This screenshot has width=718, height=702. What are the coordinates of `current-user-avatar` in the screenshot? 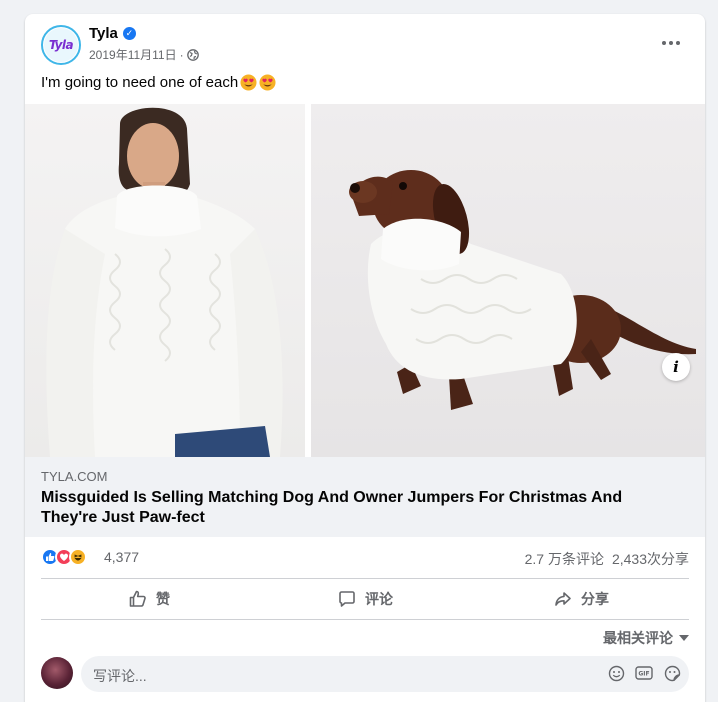 It's located at (57, 673).